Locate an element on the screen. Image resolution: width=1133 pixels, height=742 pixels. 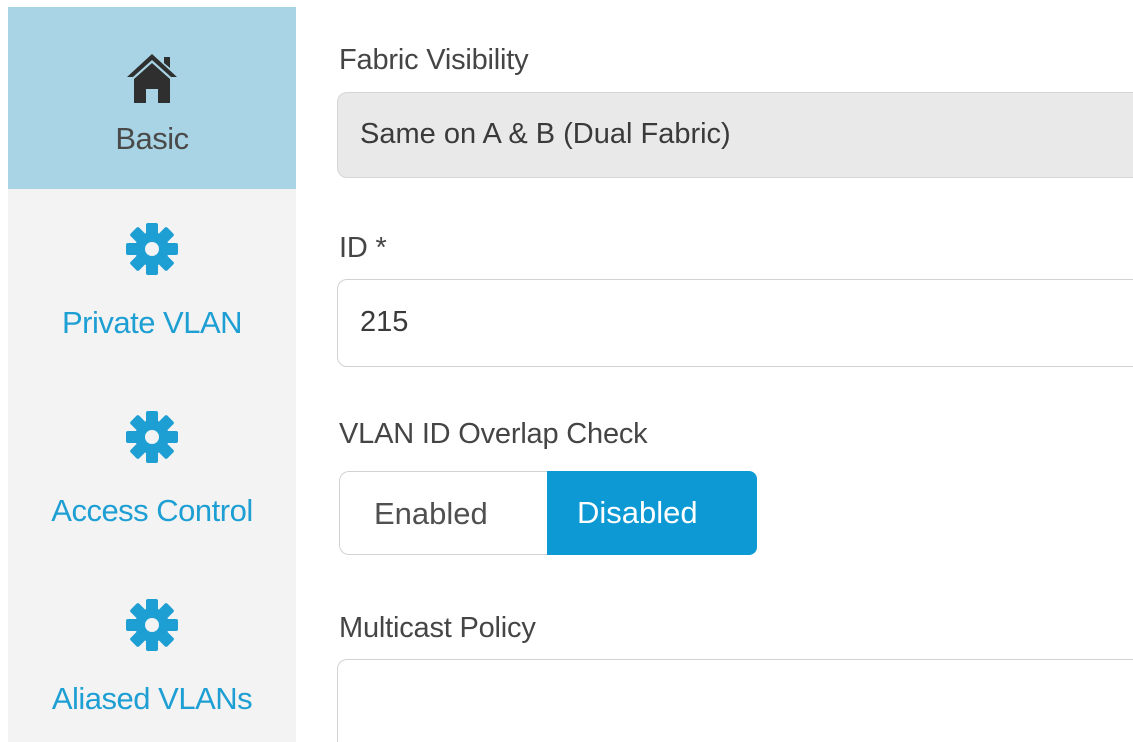
overlap-check-toggle: Enabled Disabled is located at coordinates (548, 514).